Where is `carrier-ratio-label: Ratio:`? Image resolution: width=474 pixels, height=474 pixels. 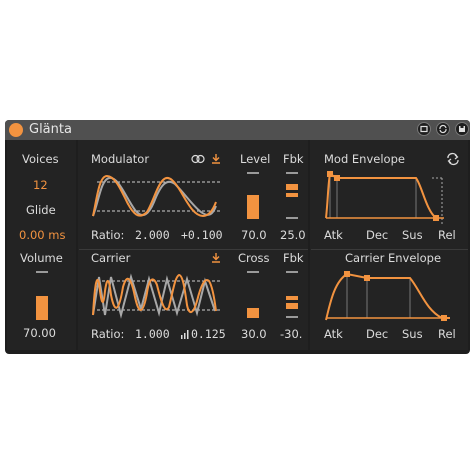
carrier-ratio-label: Ratio: is located at coordinates (108, 334).